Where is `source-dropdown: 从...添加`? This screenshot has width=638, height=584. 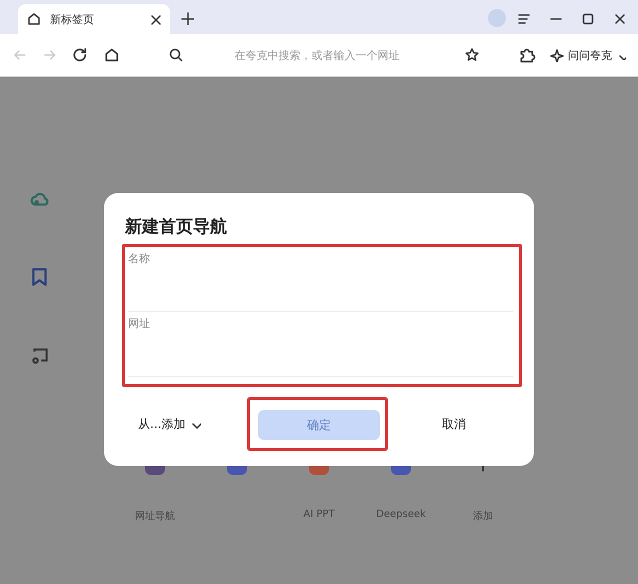
source-dropdown: 从...添加 is located at coordinates (184, 424).